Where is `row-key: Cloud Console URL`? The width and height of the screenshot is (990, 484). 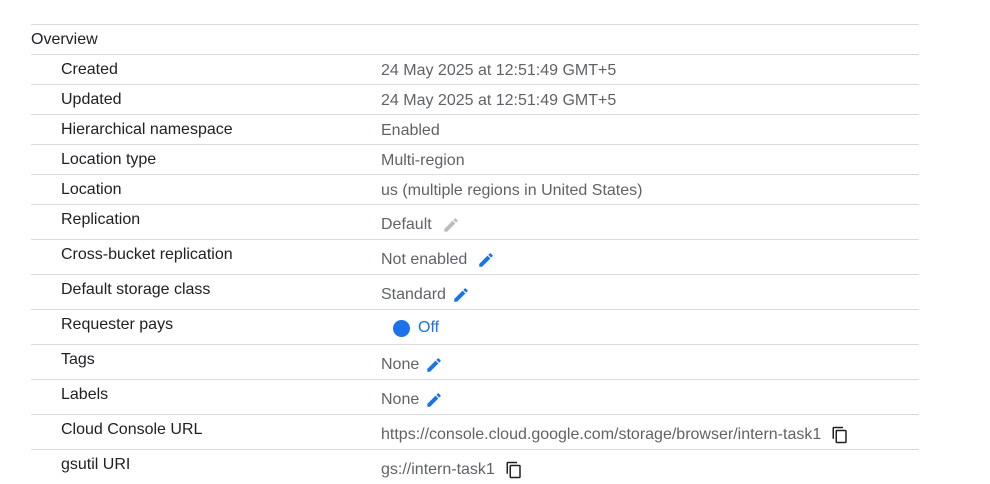 row-key: Cloud Console URL is located at coordinates (132, 429).